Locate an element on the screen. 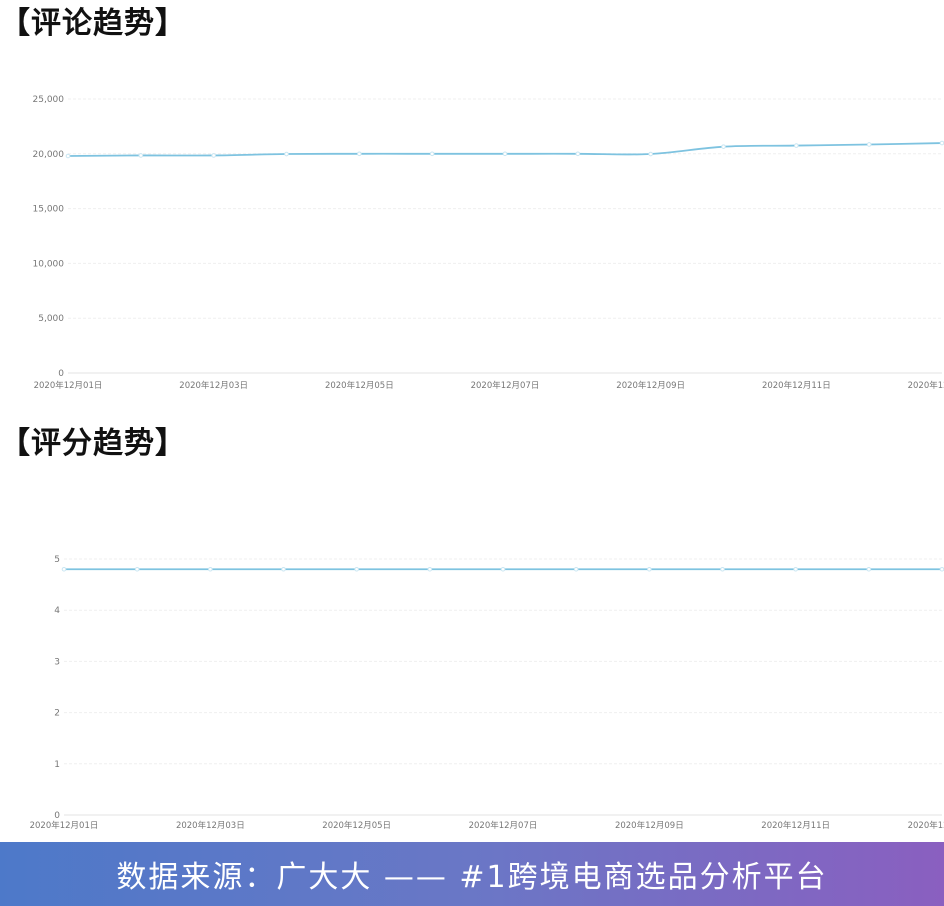 The width and height of the screenshot is (944, 906). rating-x-tick-label: 2020年12月03日 is located at coordinates (210, 825).